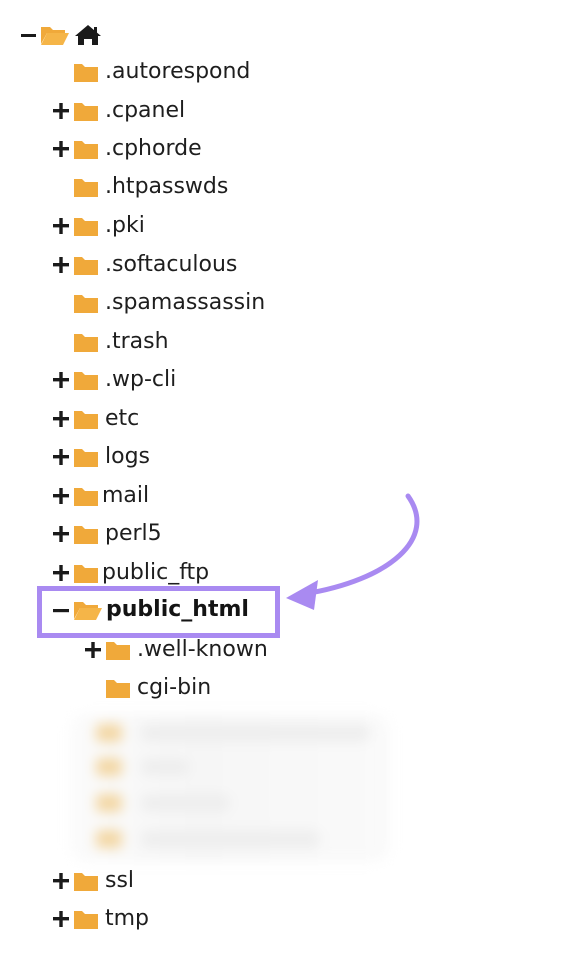 The image size is (570, 960). Describe the element at coordinates (174, 688) in the screenshot. I see `tree-item-label: cgi-bin` at that location.